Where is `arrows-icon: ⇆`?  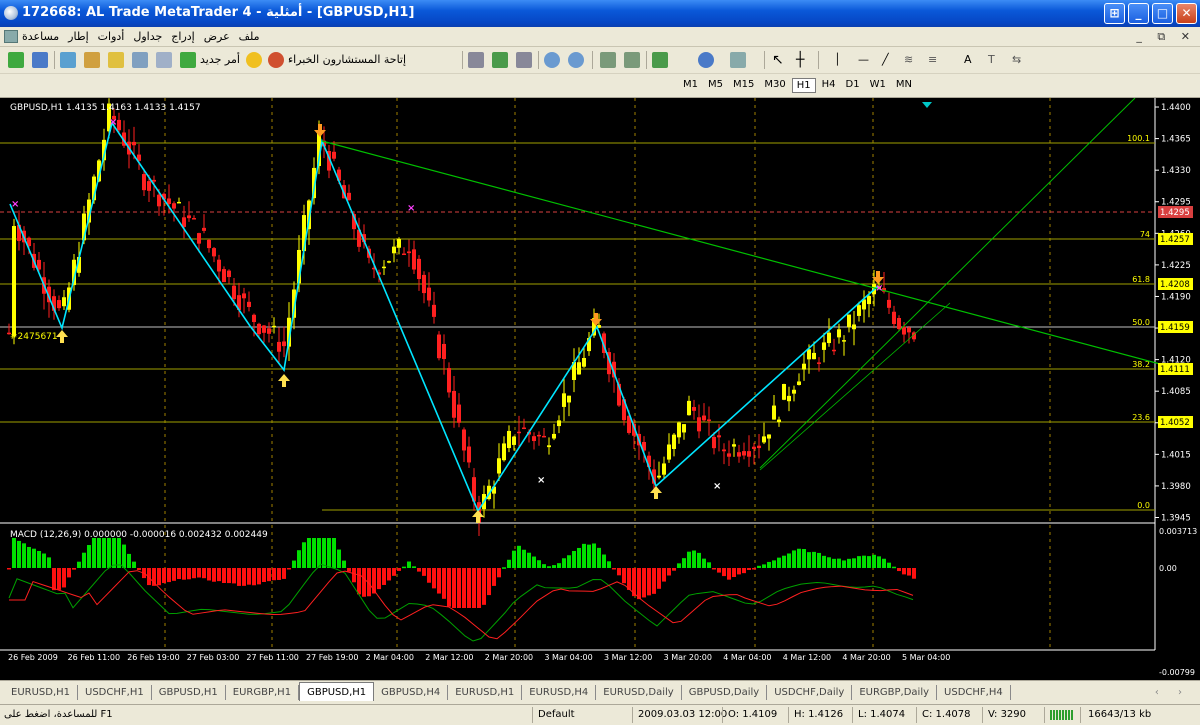
arrows-icon: ⇆ is located at coordinates (1016, 60).